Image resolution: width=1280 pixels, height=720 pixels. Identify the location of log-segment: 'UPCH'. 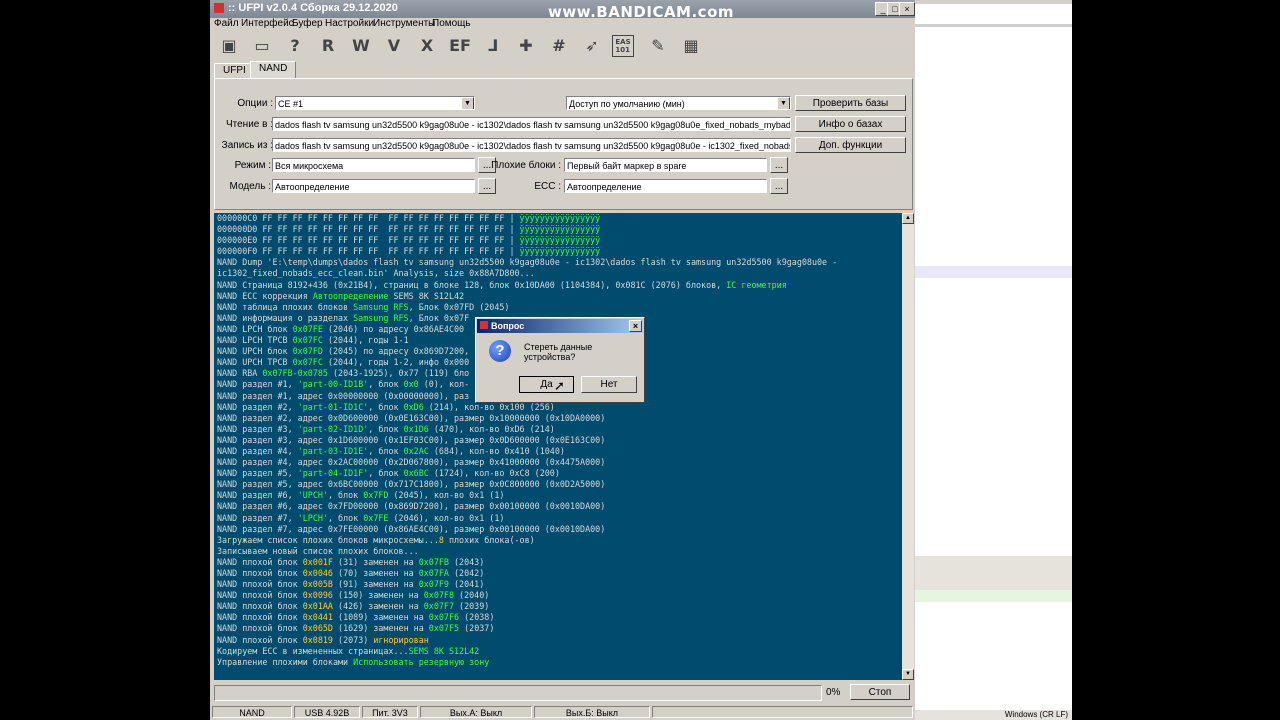
(312, 495).